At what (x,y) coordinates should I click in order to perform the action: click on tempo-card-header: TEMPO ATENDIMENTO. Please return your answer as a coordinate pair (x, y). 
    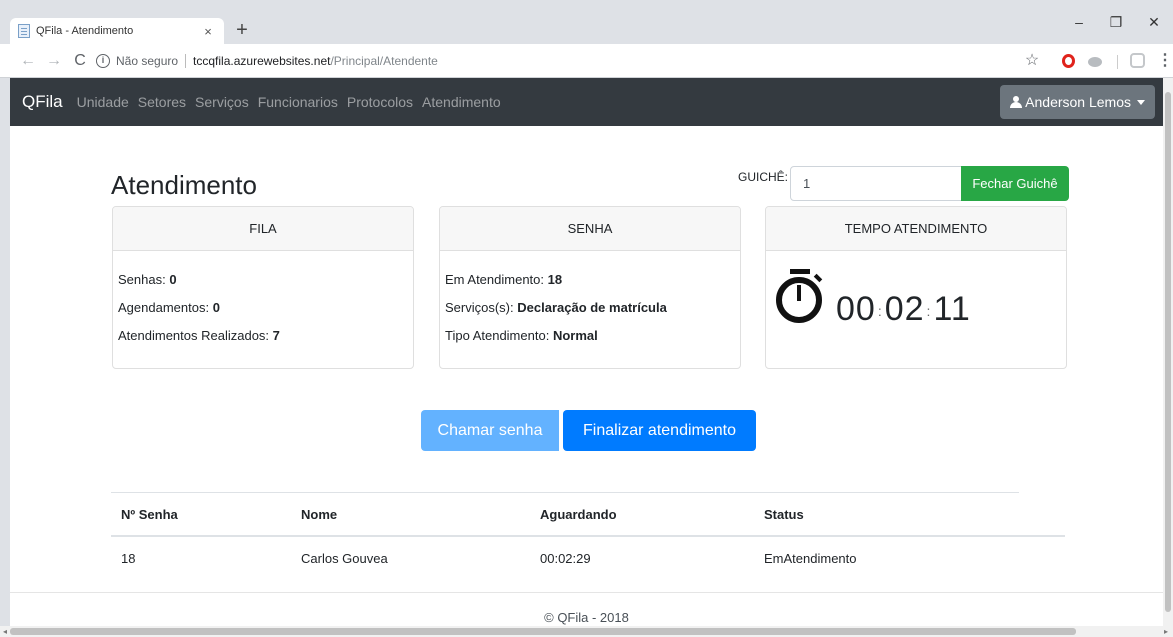
    Looking at the image, I should click on (916, 229).